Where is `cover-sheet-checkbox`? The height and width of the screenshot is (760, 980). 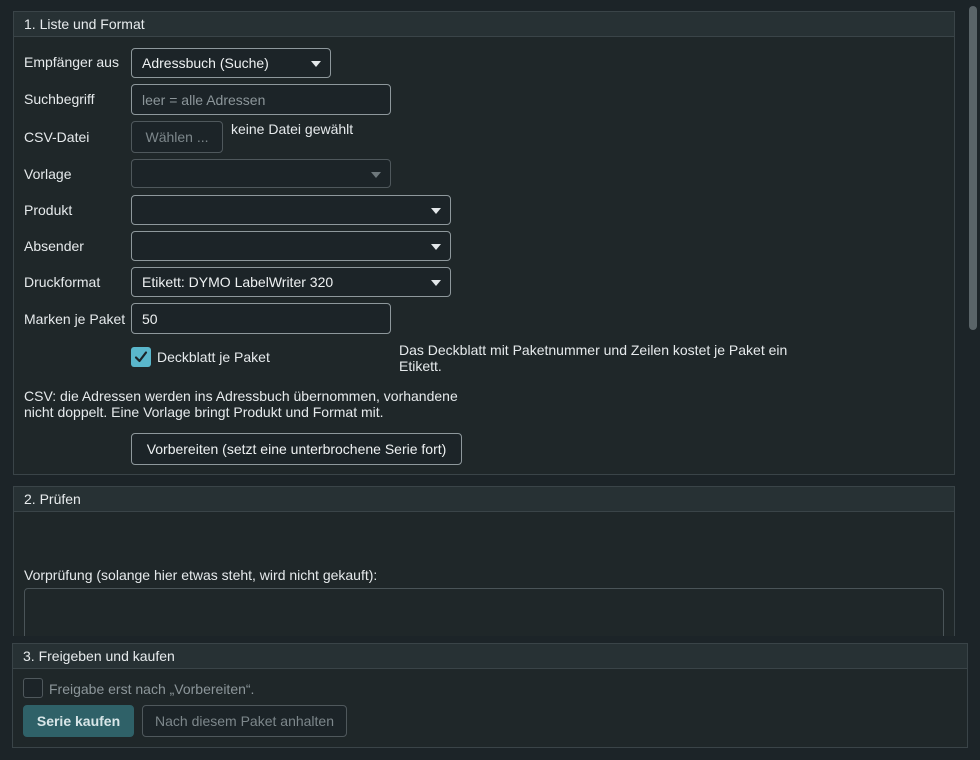 cover-sheet-checkbox is located at coordinates (141, 357).